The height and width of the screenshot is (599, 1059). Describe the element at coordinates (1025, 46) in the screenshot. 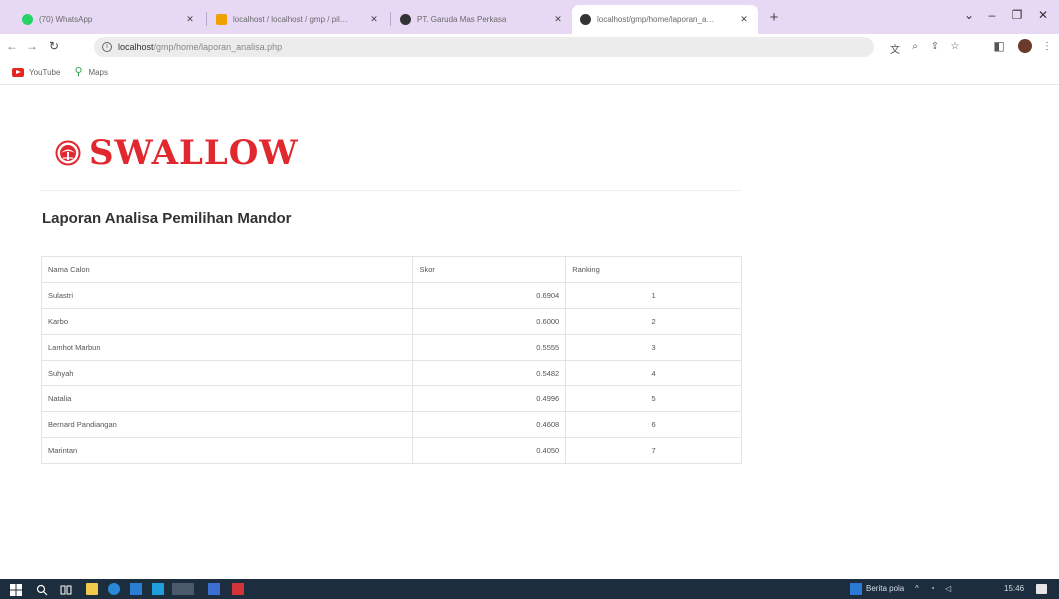

I see `profile-avatar` at that location.